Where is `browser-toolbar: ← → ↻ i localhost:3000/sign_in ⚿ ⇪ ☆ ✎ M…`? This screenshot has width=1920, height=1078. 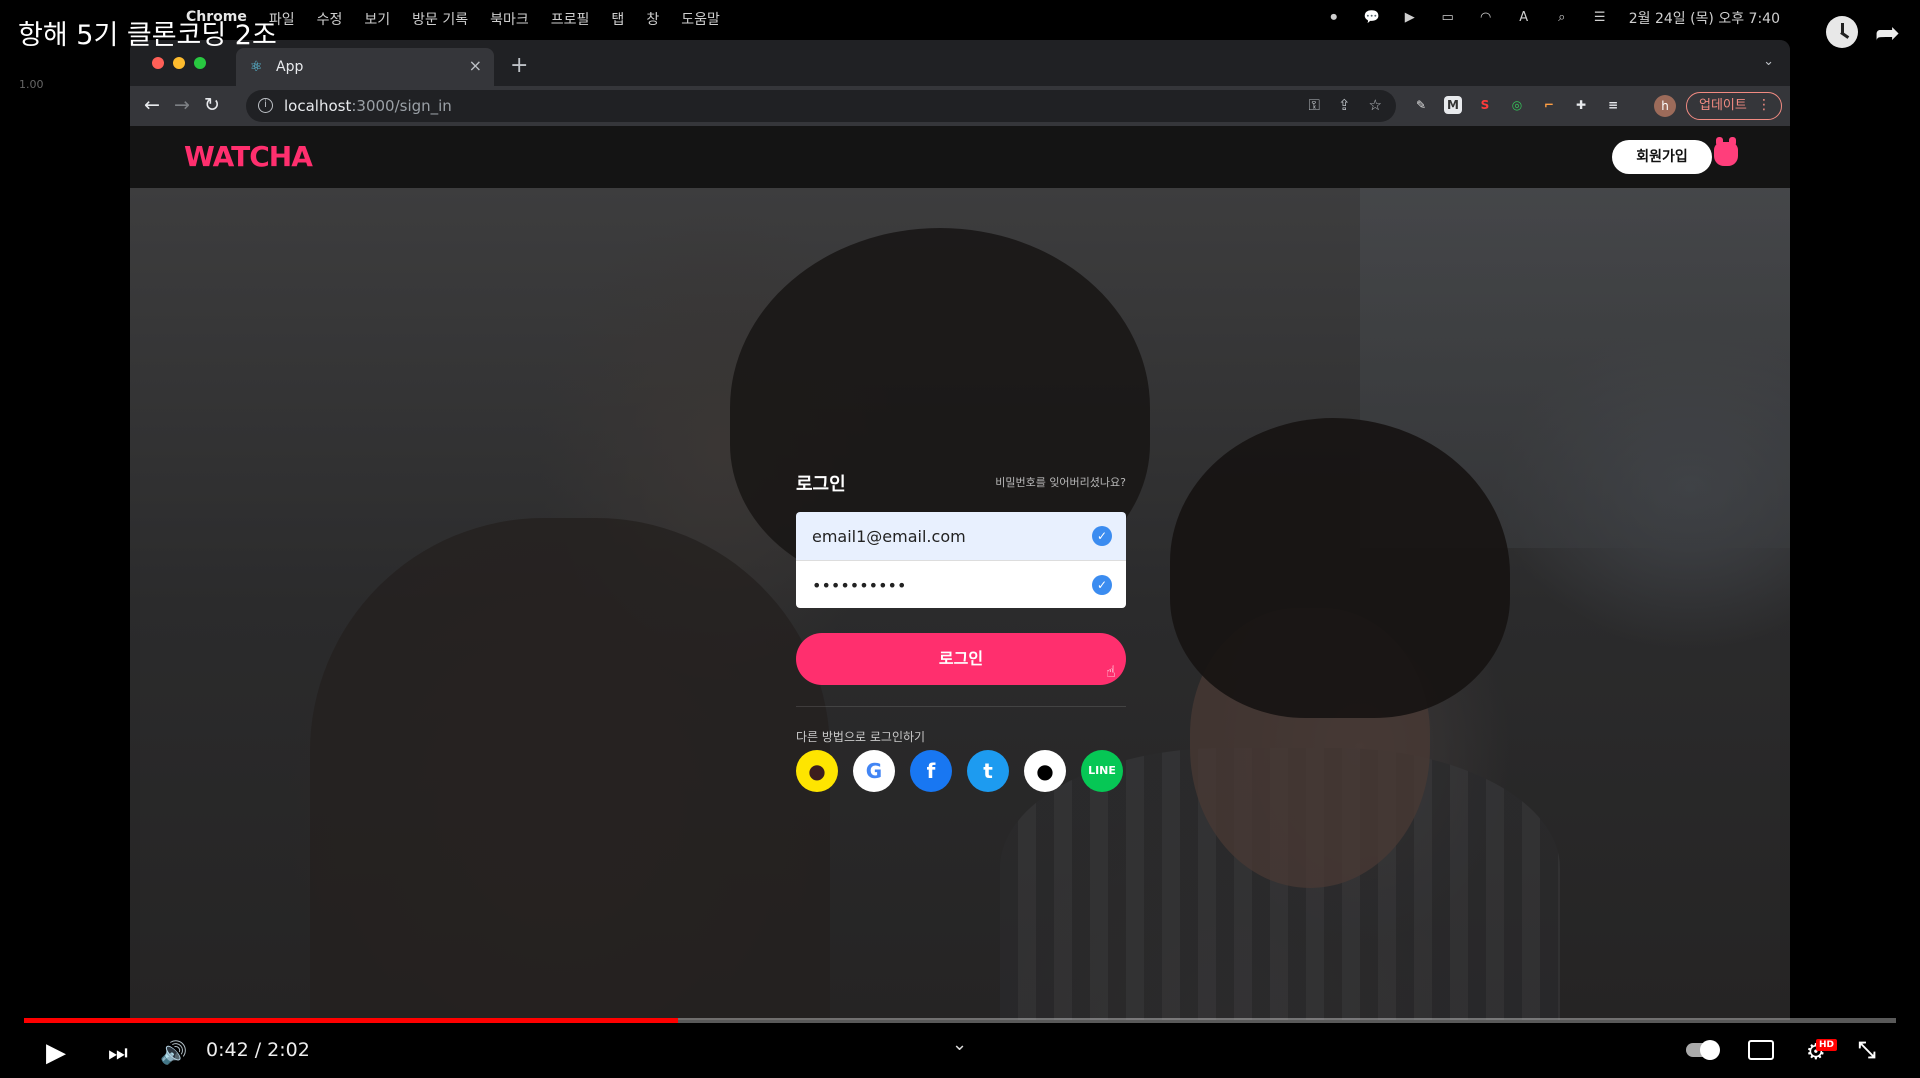
browser-toolbar: ← → ↻ i localhost:3000/sign_in ⚿ ⇪ ☆ ✎ M… is located at coordinates (960, 106).